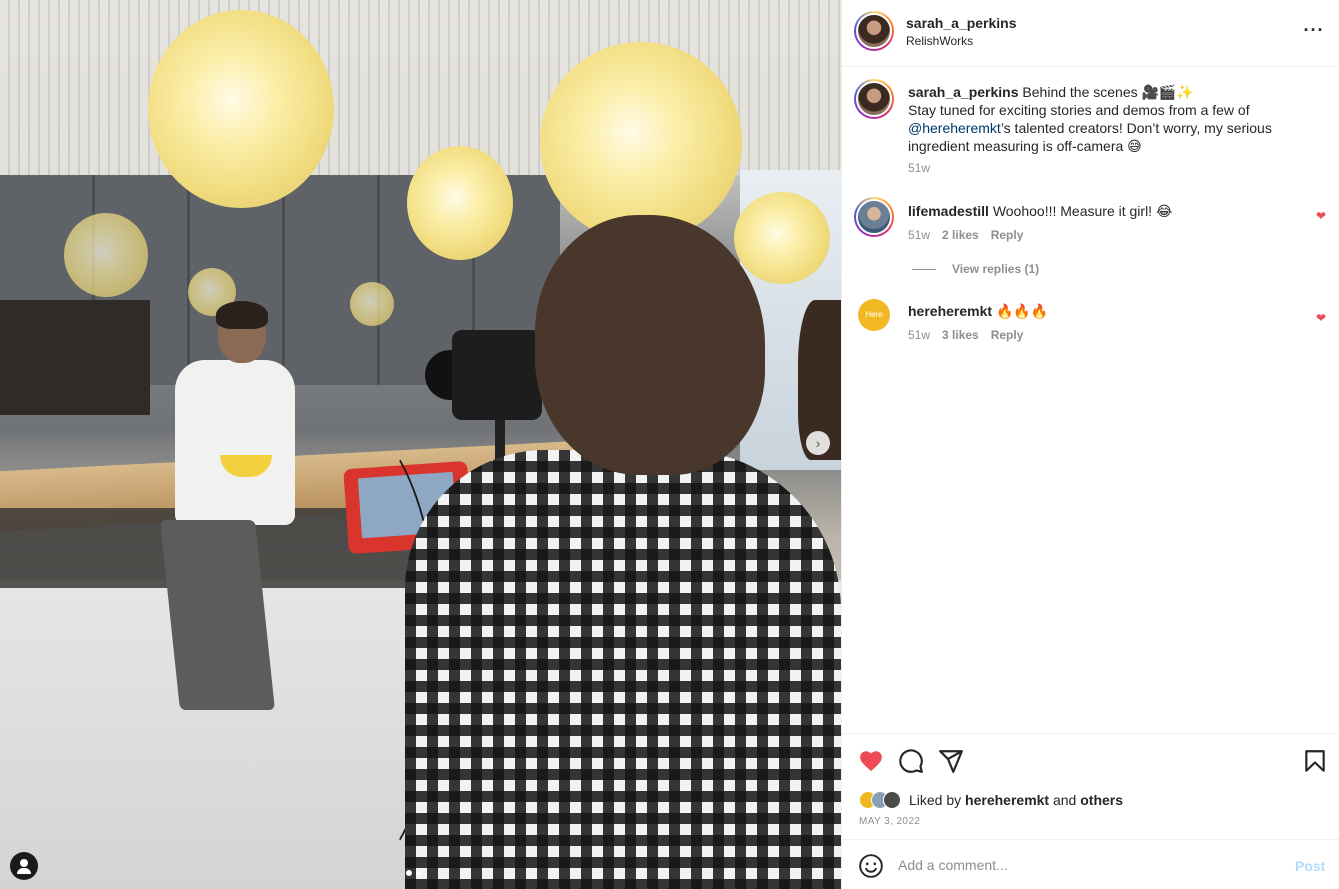  What do you see at coordinates (1101, 800) in the screenshot?
I see `liked-by-others-link: others` at bounding box center [1101, 800].